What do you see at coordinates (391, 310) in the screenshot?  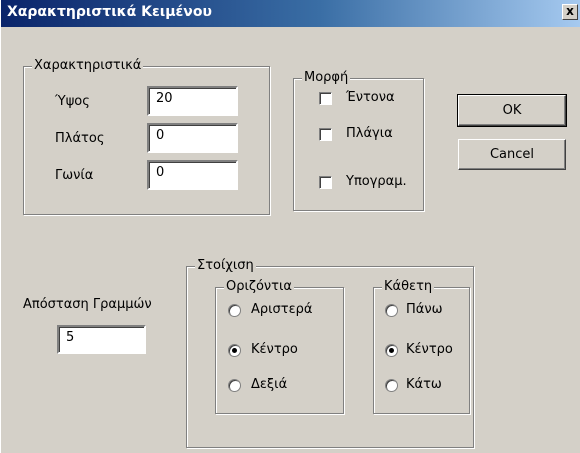 I see `radio-vertical-top` at bounding box center [391, 310].